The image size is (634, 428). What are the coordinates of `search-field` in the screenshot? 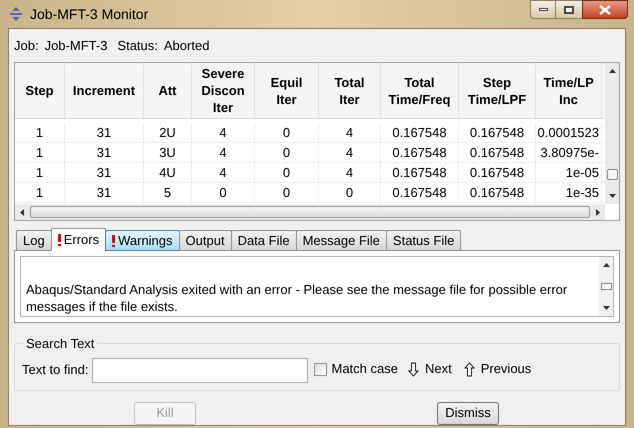 It's located at (200, 370).